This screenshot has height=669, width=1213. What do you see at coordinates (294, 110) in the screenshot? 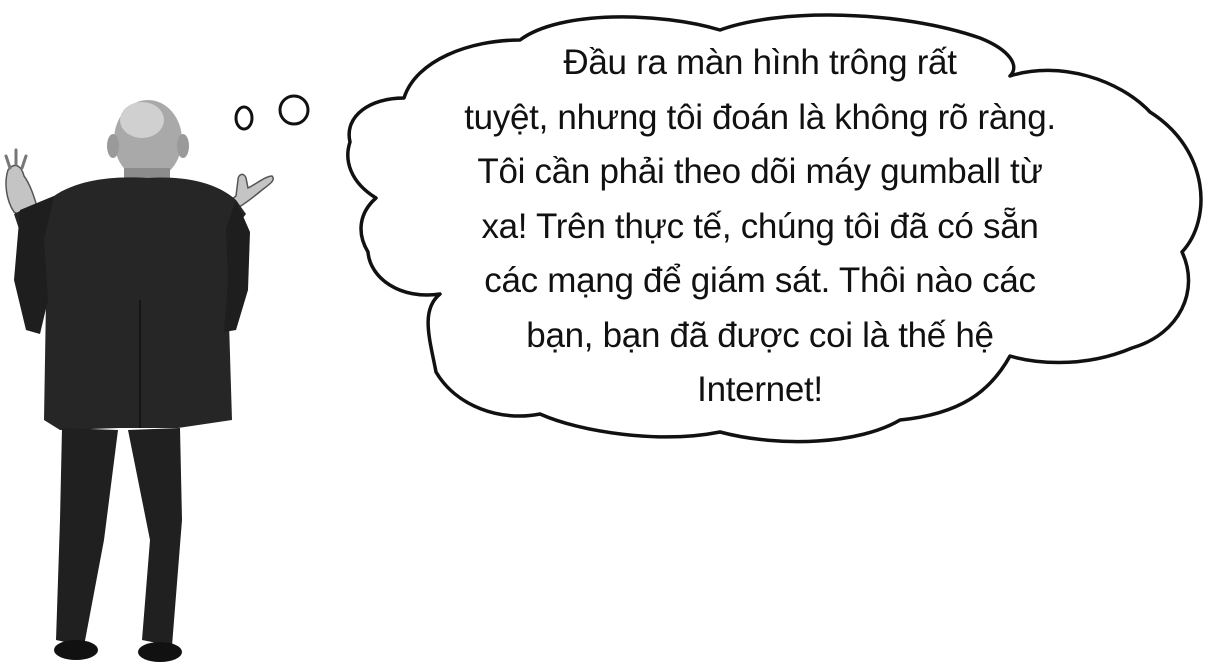
I see `thought-dot-large` at bounding box center [294, 110].